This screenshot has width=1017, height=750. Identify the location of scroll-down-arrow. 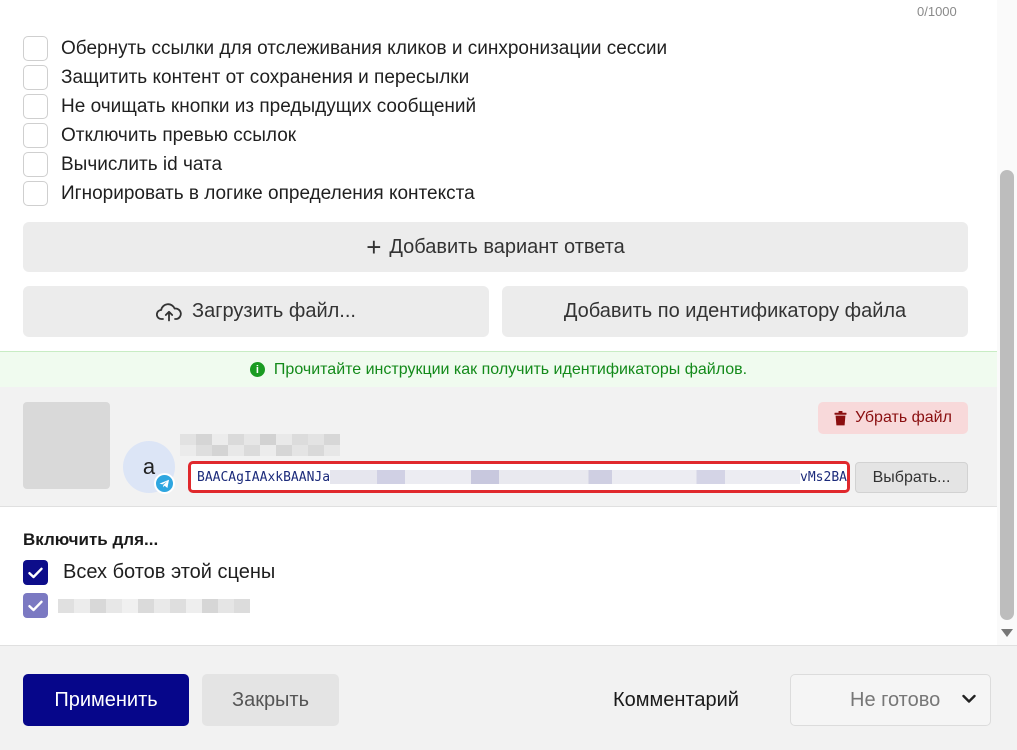
(1007, 633).